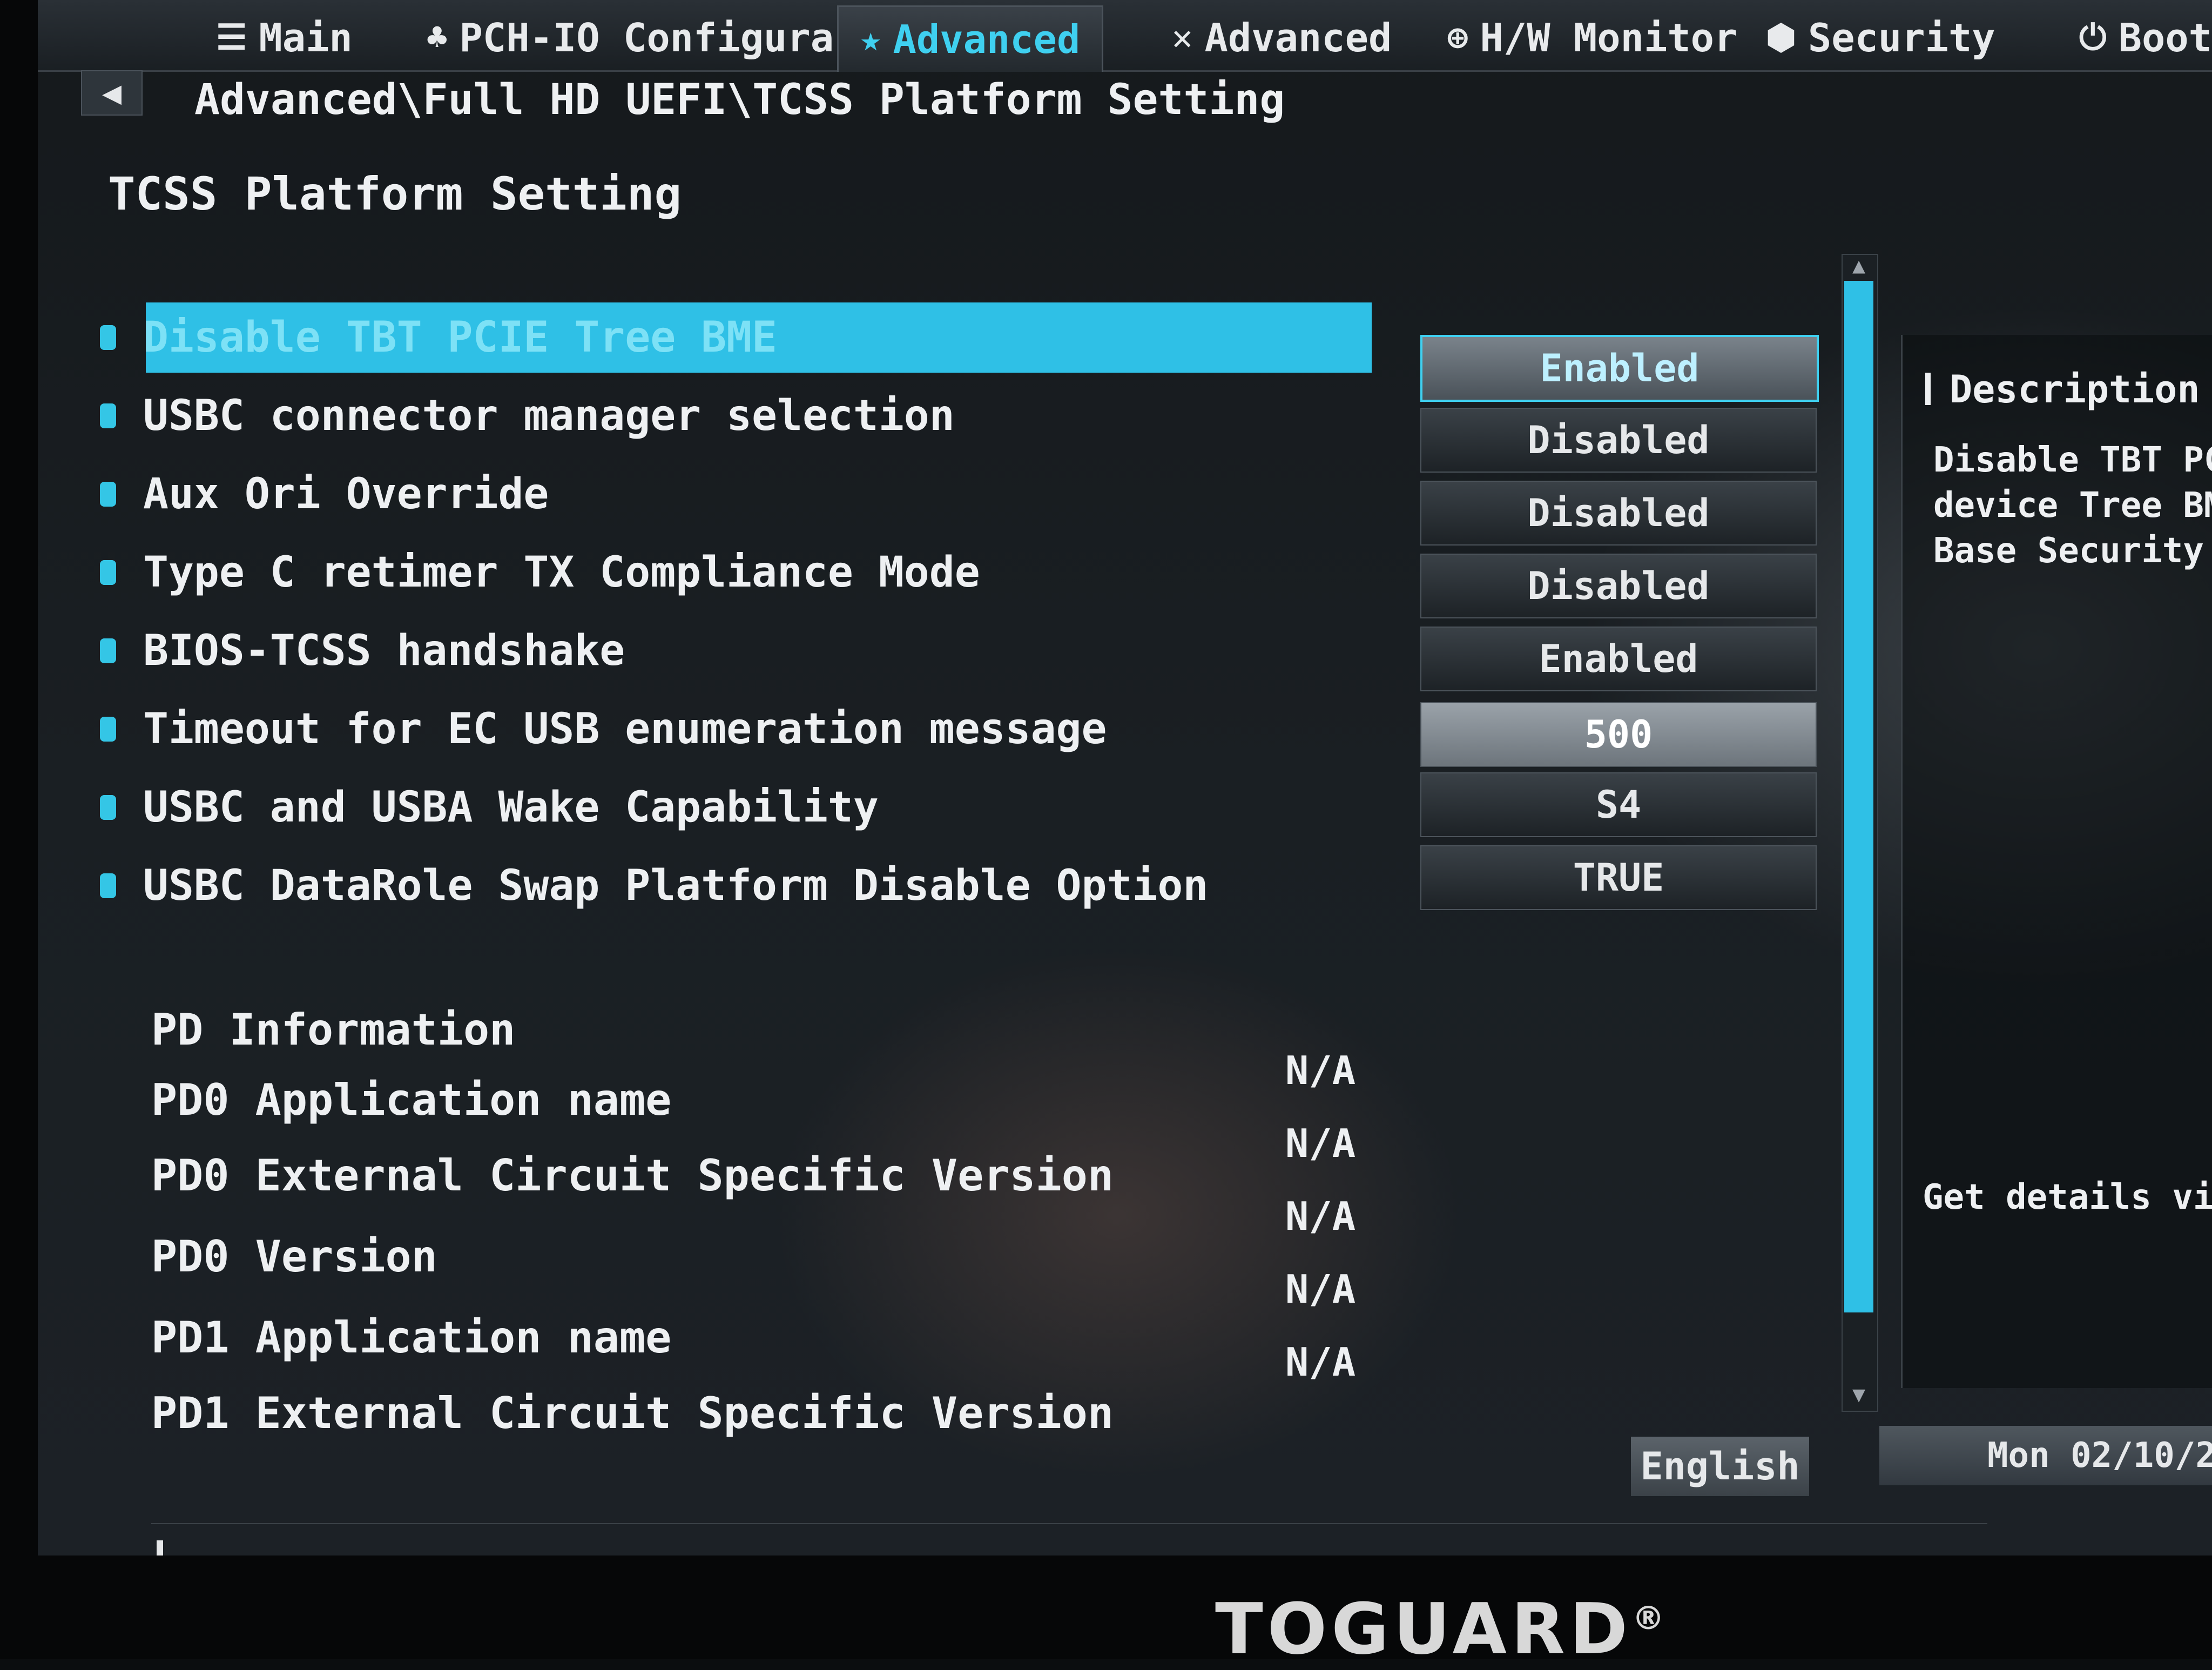 The width and height of the screenshot is (2212, 1670). What do you see at coordinates (411, 1337) in the screenshot?
I see `pd1-application-name-label: PD1 Application name` at bounding box center [411, 1337].